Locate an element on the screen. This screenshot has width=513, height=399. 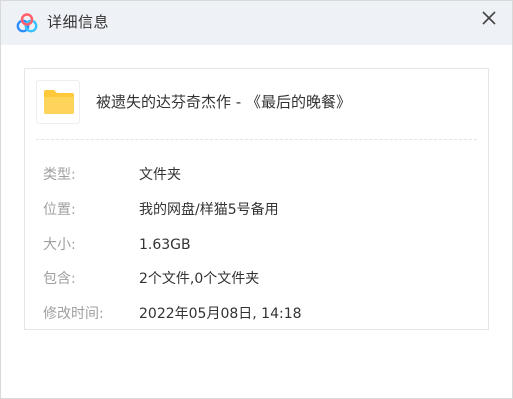
detail-row-size: 大小: 1.63GB is located at coordinates (258, 245).